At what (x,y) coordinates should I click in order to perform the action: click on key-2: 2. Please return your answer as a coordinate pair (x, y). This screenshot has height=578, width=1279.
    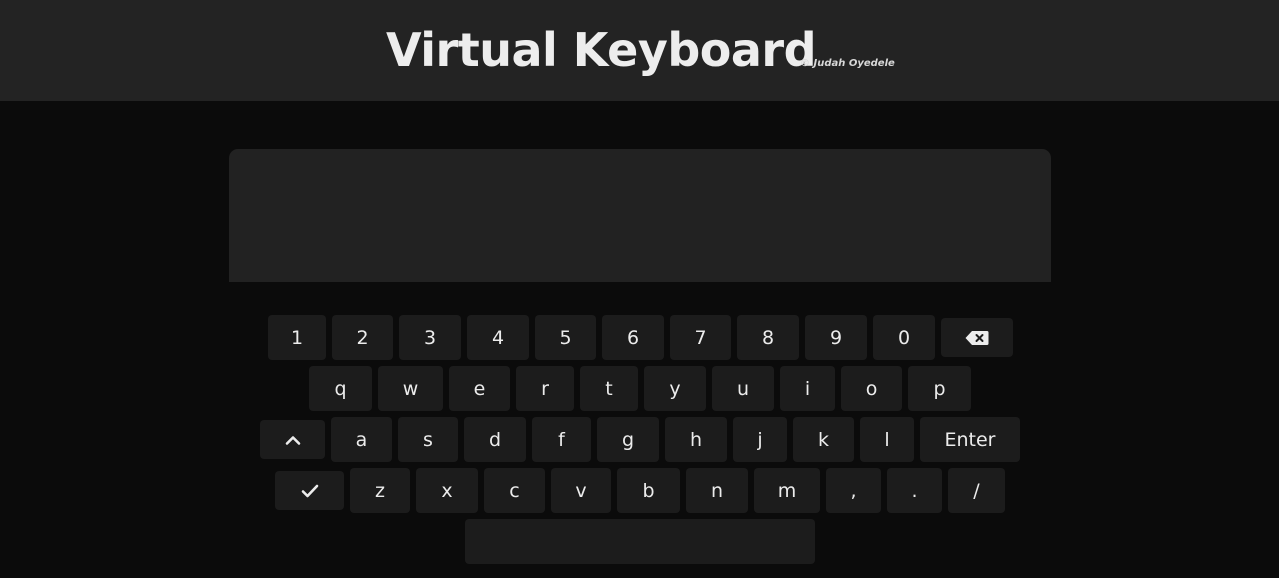
    Looking at the image, I should click on (362, 337).